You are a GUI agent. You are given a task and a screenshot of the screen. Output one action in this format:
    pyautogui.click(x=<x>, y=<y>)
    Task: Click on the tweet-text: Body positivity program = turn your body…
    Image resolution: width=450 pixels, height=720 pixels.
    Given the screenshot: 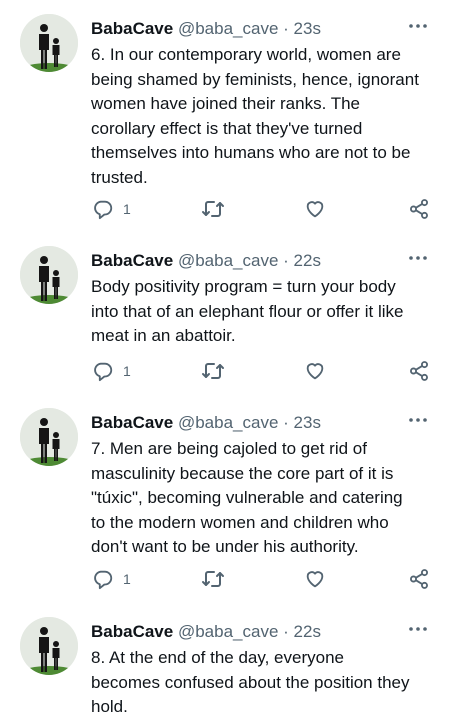 What is the action you would take?
    pyautogui.click(x=247, y=311)
    